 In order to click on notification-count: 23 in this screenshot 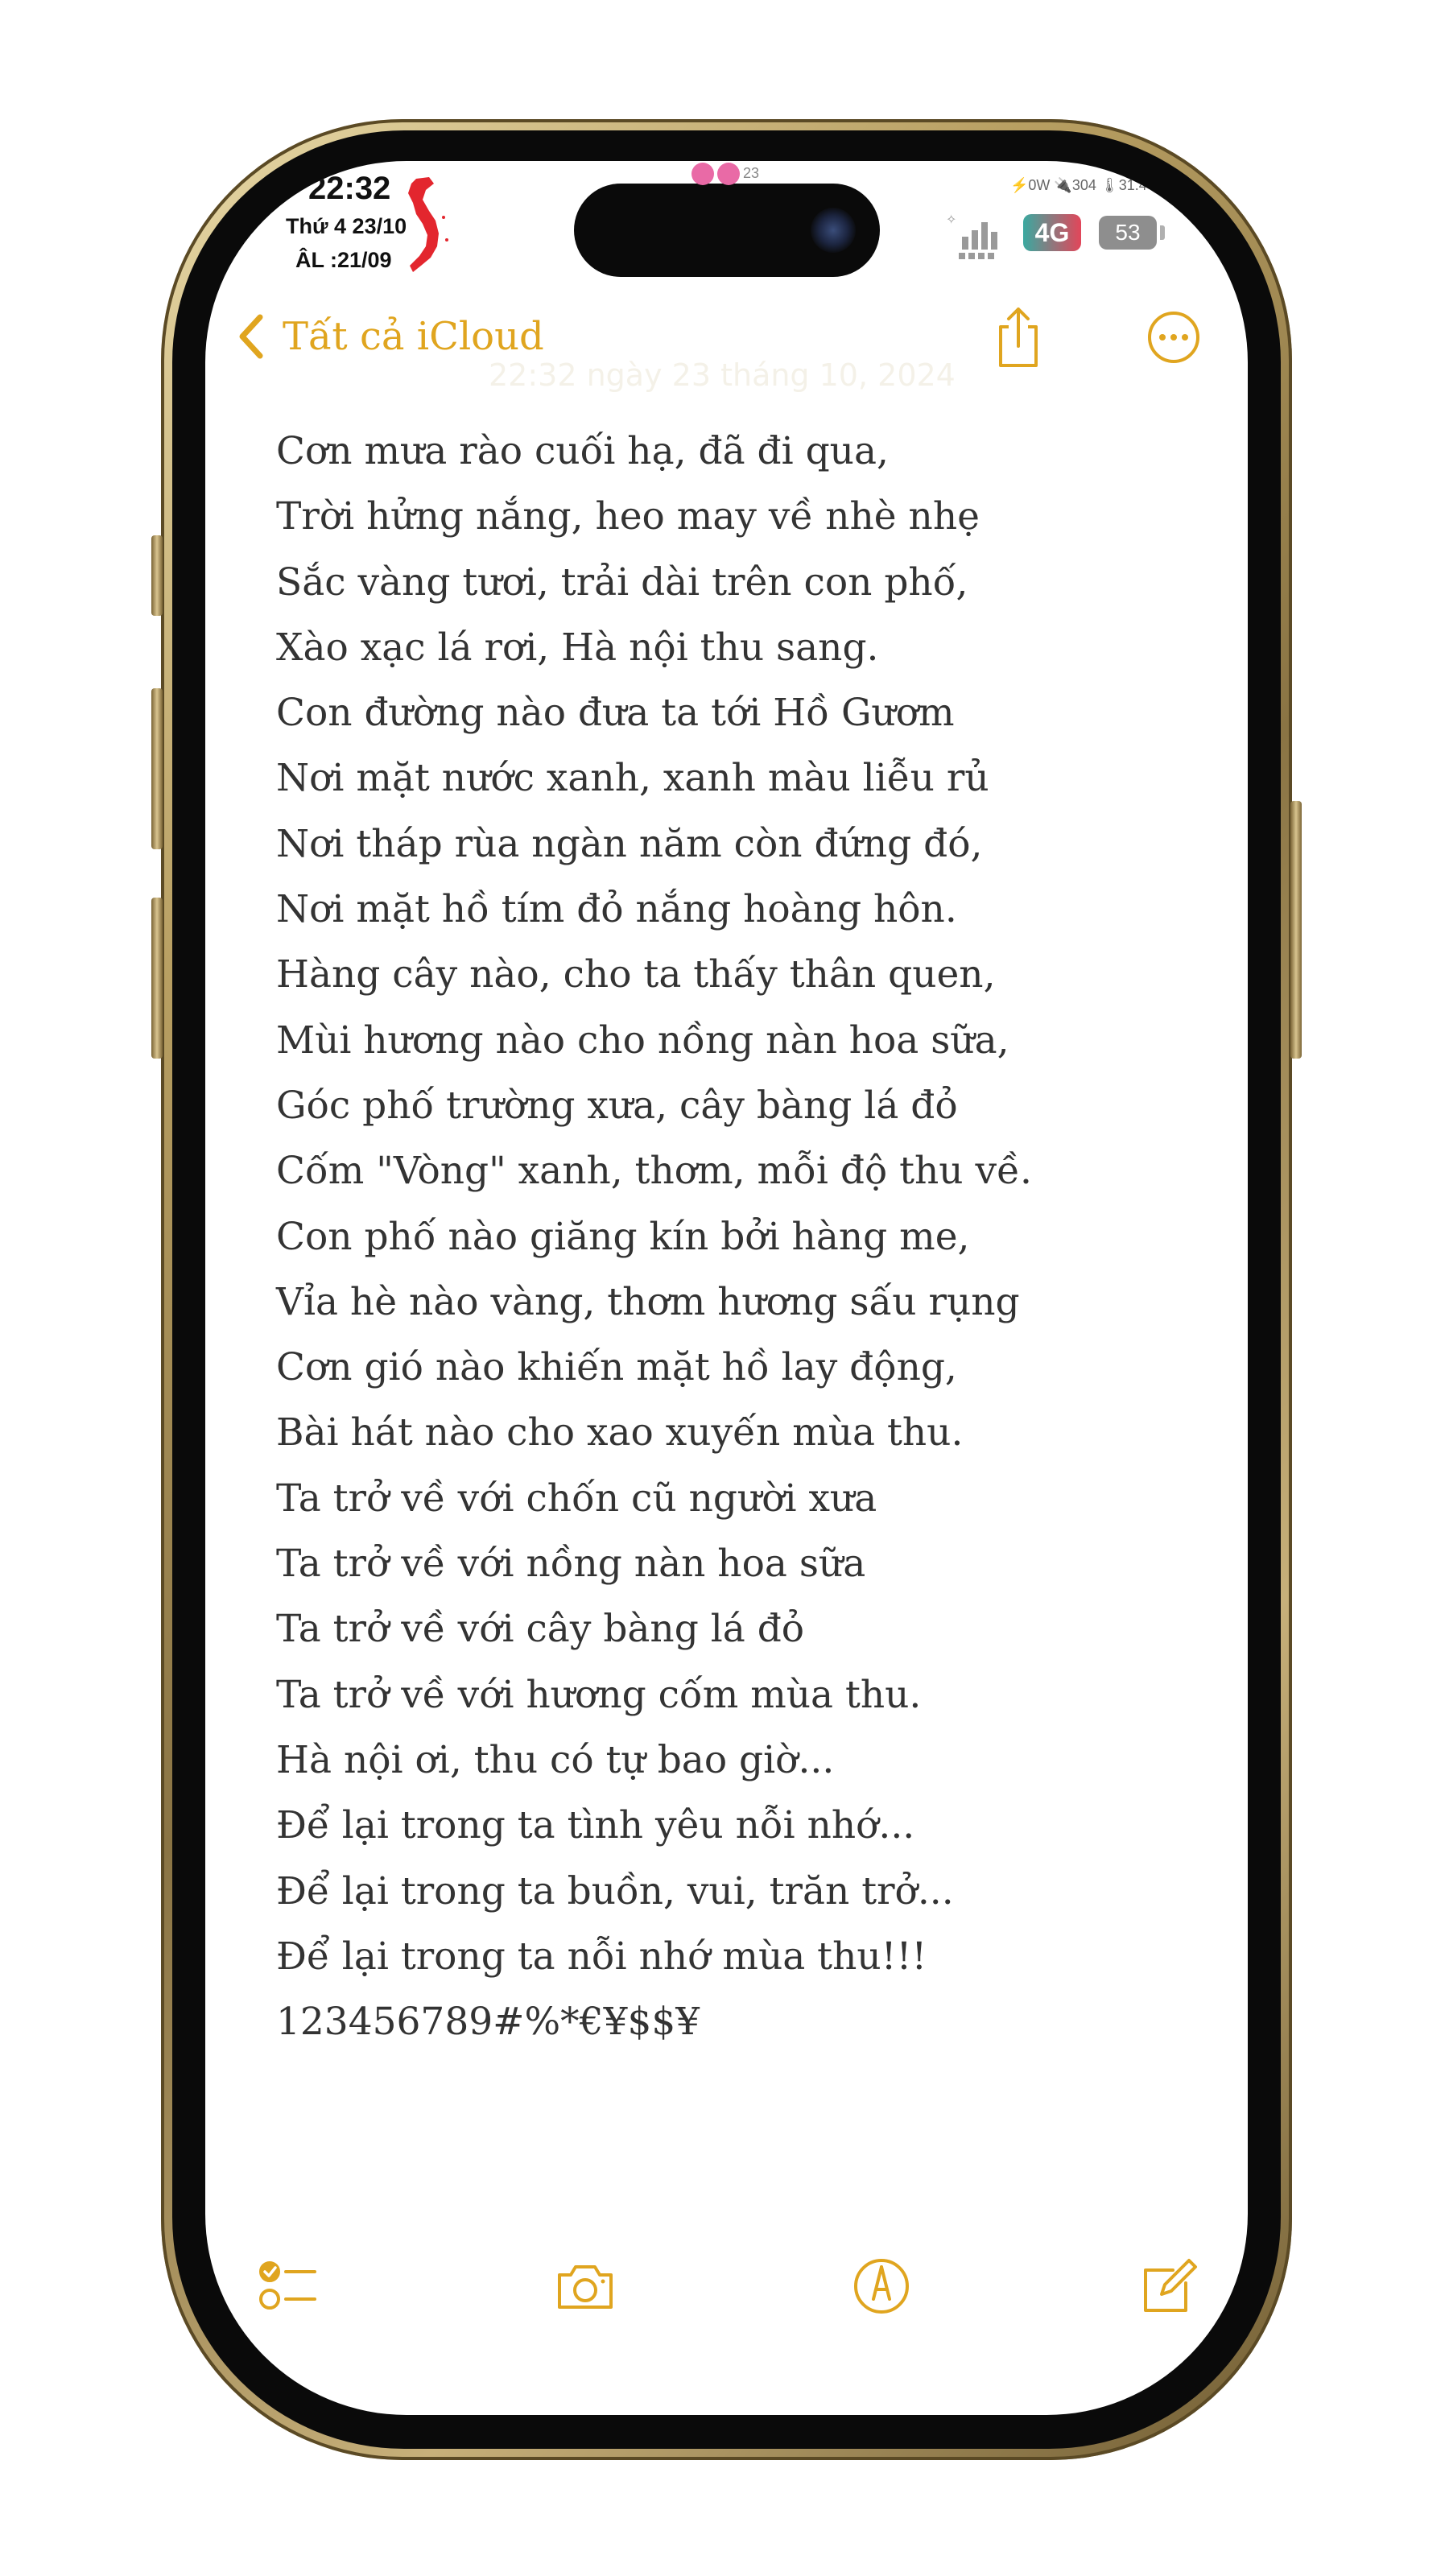, I will do `click(751, 172)`.